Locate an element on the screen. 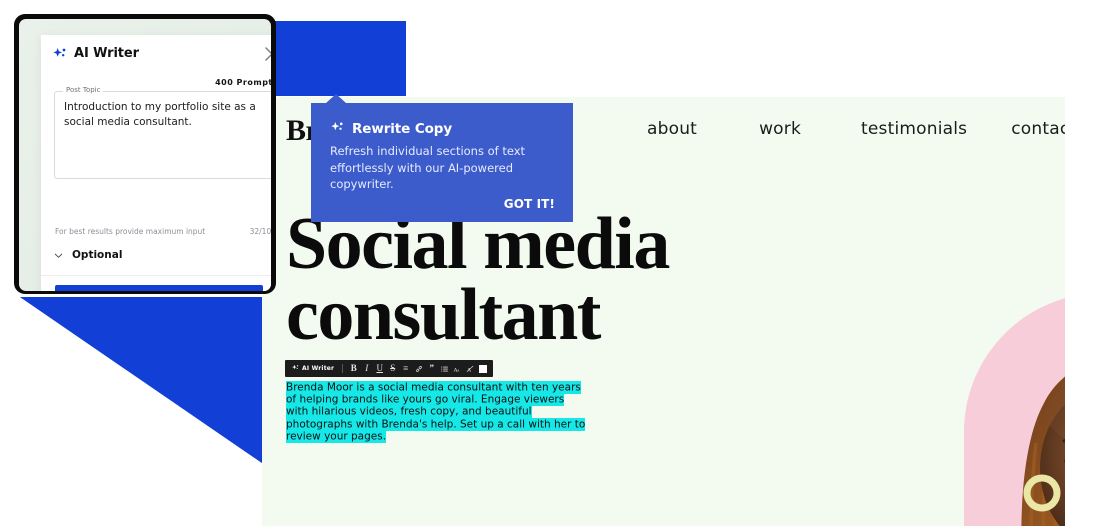 The image size is (1108, 526). strikethrough-button: S is located at coordinates (392, 368).